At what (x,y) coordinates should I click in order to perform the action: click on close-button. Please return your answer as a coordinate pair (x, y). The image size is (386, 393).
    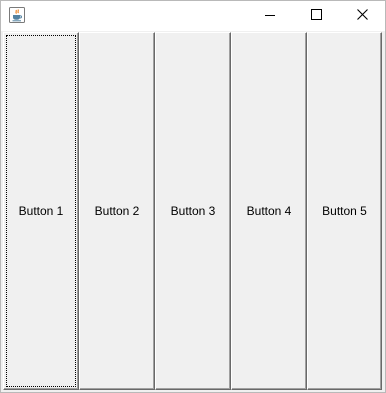
    Looking at the image, I should click on (362, 16).